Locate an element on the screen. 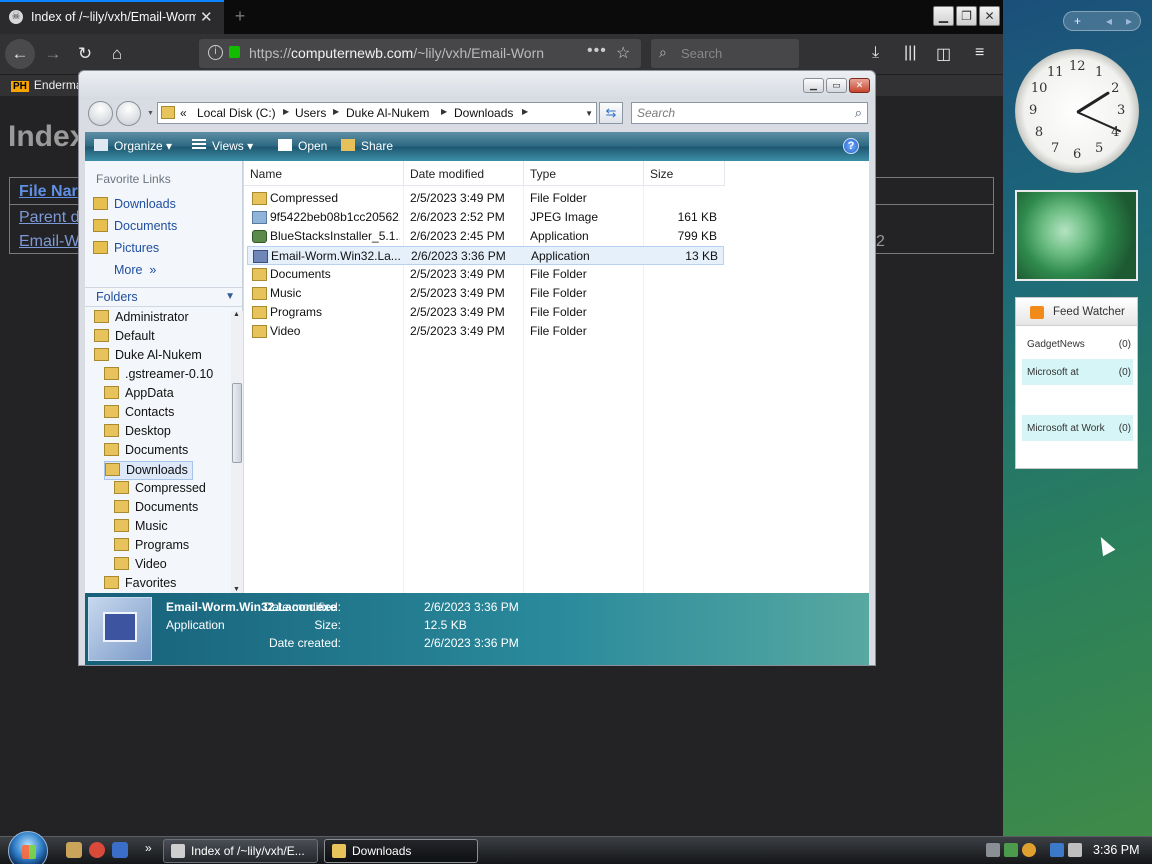 Image resolution: width=1152 pixels, height=864 pixels. tree-scrollbar: ▲ ▼ is located at coordinates (237, 452).